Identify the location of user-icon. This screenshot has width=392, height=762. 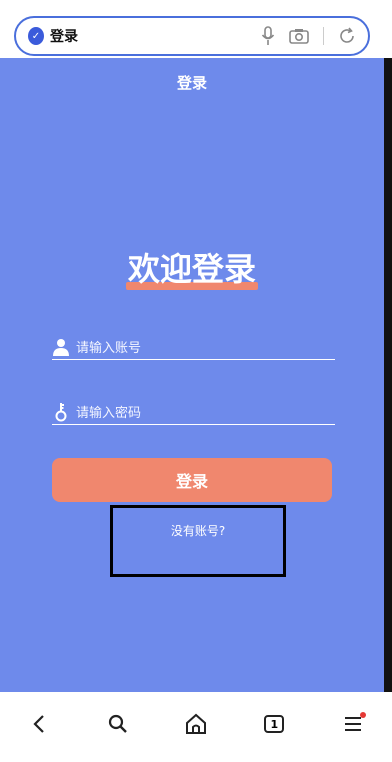
(61, 347).